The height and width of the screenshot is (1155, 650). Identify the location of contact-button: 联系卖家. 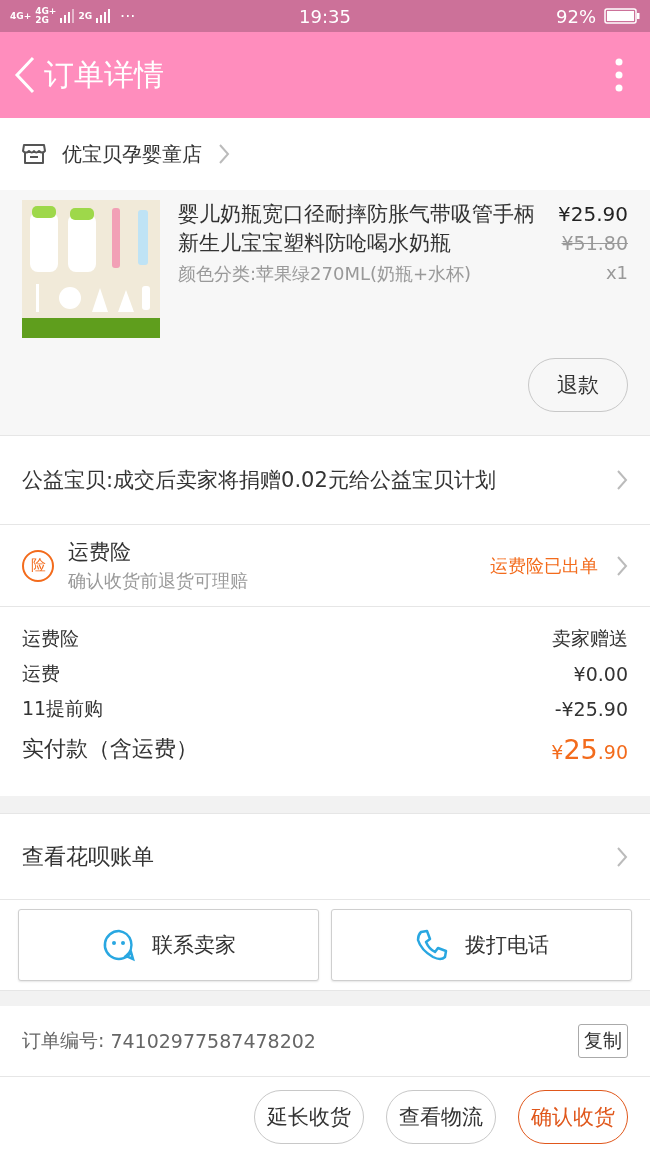
(168, 945).